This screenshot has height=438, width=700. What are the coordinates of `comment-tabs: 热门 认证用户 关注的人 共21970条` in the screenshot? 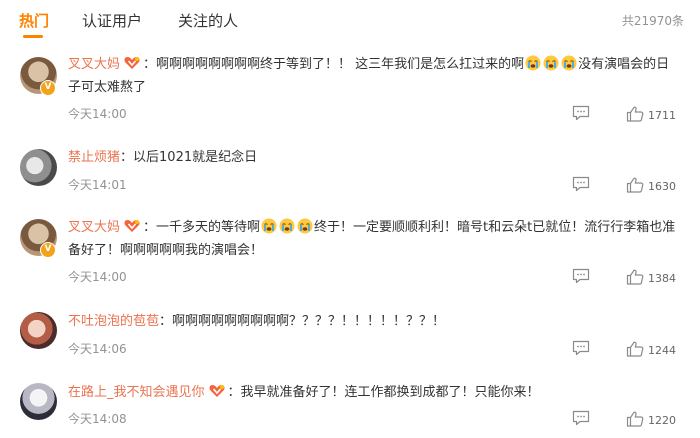 It's located at (350, 21).